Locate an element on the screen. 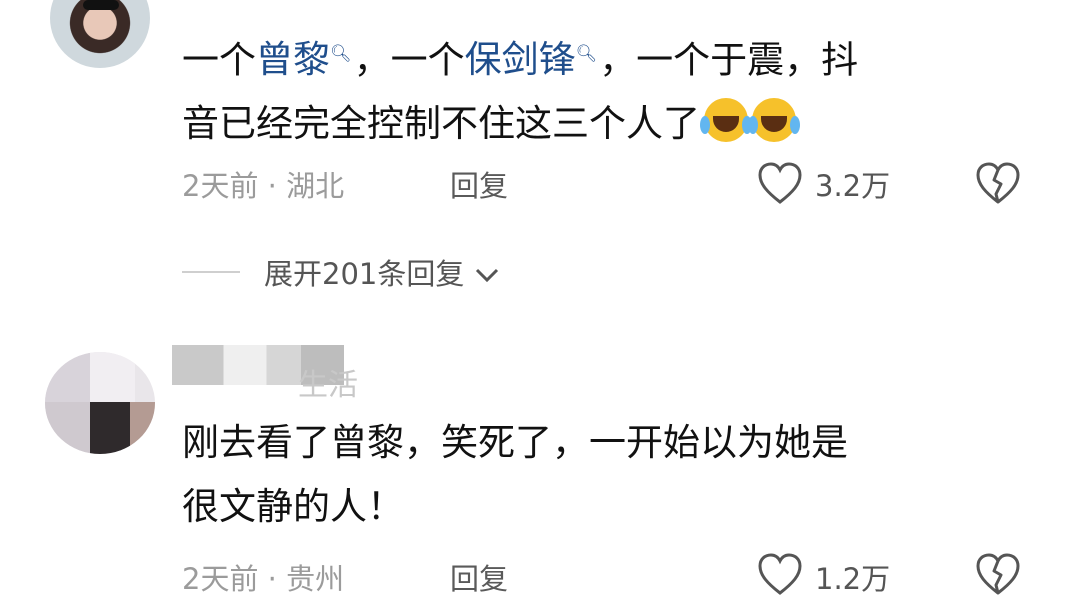  expand-replies-button: 展开201条回复 is located at coordinates (382, 272).